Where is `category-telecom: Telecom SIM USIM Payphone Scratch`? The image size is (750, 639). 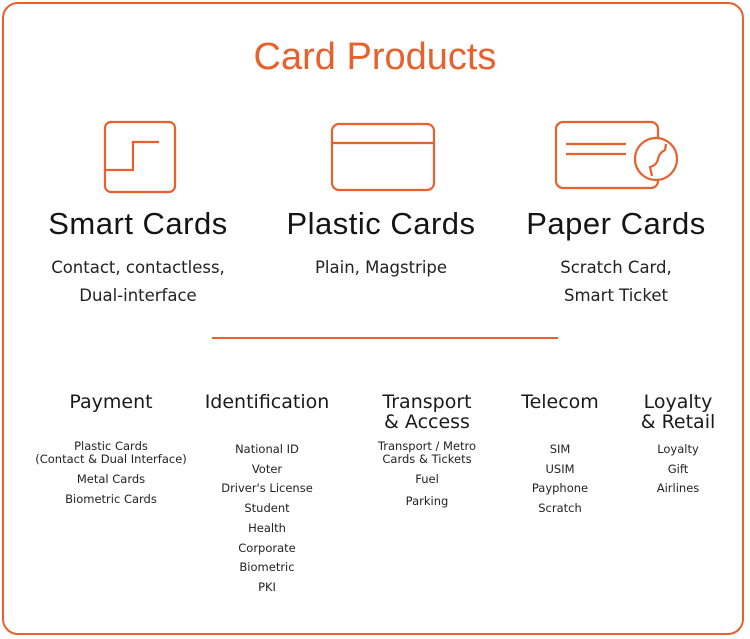 category-telecom: Telecom SIM USIM Payphone Scratch is located at coordinates (560, 455).